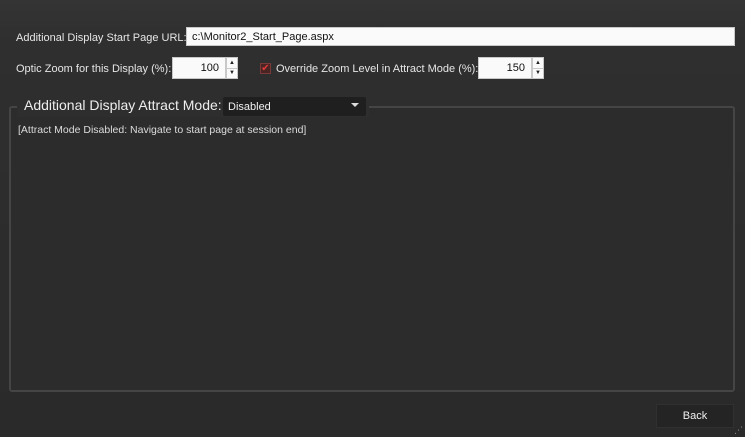 This screenshot has width=745, height=437. I want to click on optic-zoom-label: Optic Zoom for this Display (%):, so click(94, 69).